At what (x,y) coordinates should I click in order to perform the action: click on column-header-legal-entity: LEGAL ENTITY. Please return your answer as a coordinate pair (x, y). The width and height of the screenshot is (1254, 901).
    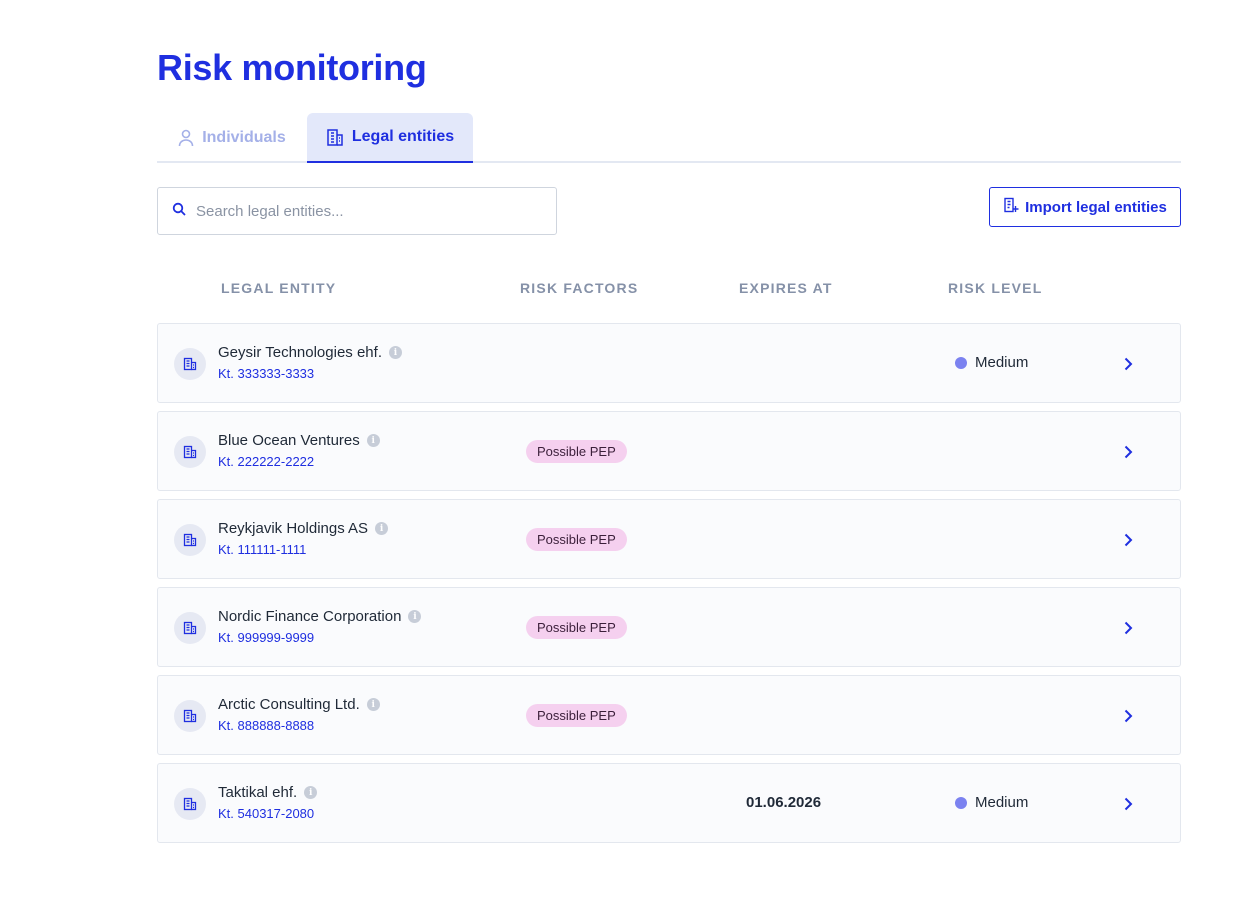
    Looking at the image, I should click on (279, 288).